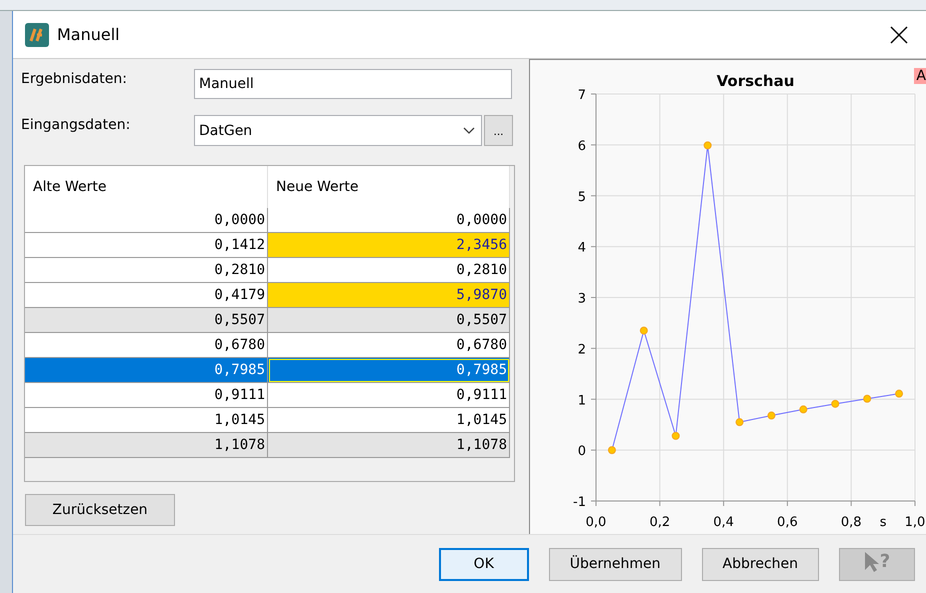  What do you see at coordinates (338, 130) in the screenshot?
I see `input-dropdown: DatGen` at bounding box center [338, 130].